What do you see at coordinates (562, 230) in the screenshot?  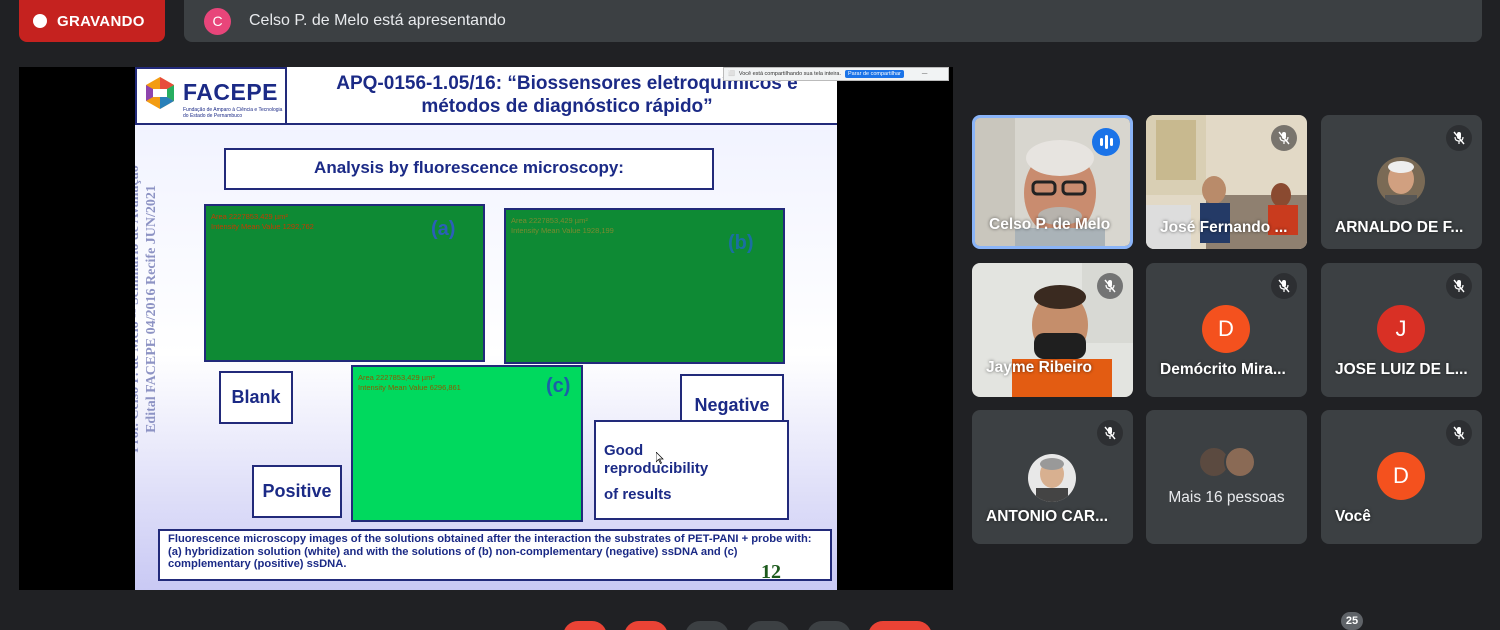 I see `image-b-mean: Intensity Mean Value 1928,199` at bounding box center [562, 230].